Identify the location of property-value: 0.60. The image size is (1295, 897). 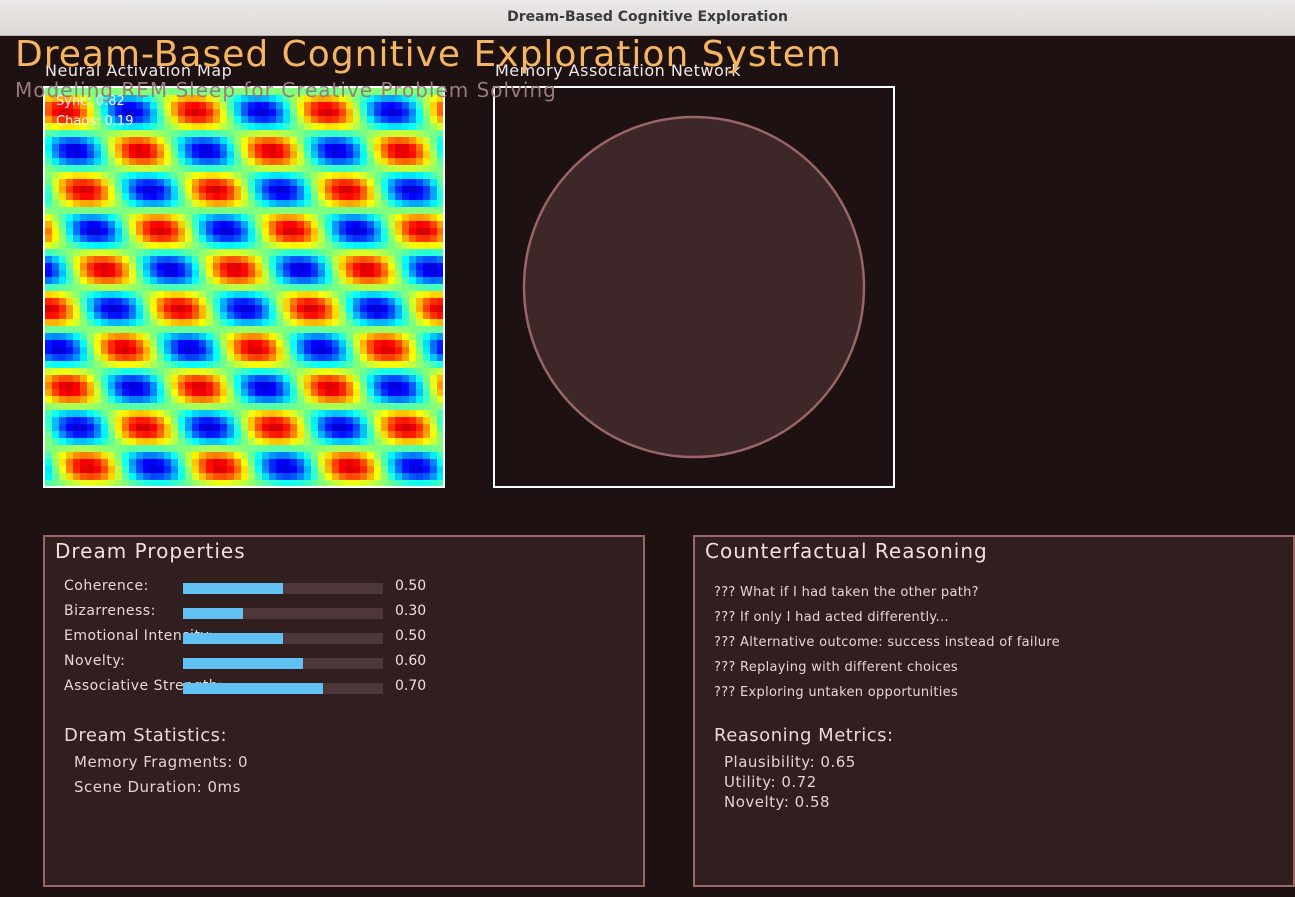
(411, 661).